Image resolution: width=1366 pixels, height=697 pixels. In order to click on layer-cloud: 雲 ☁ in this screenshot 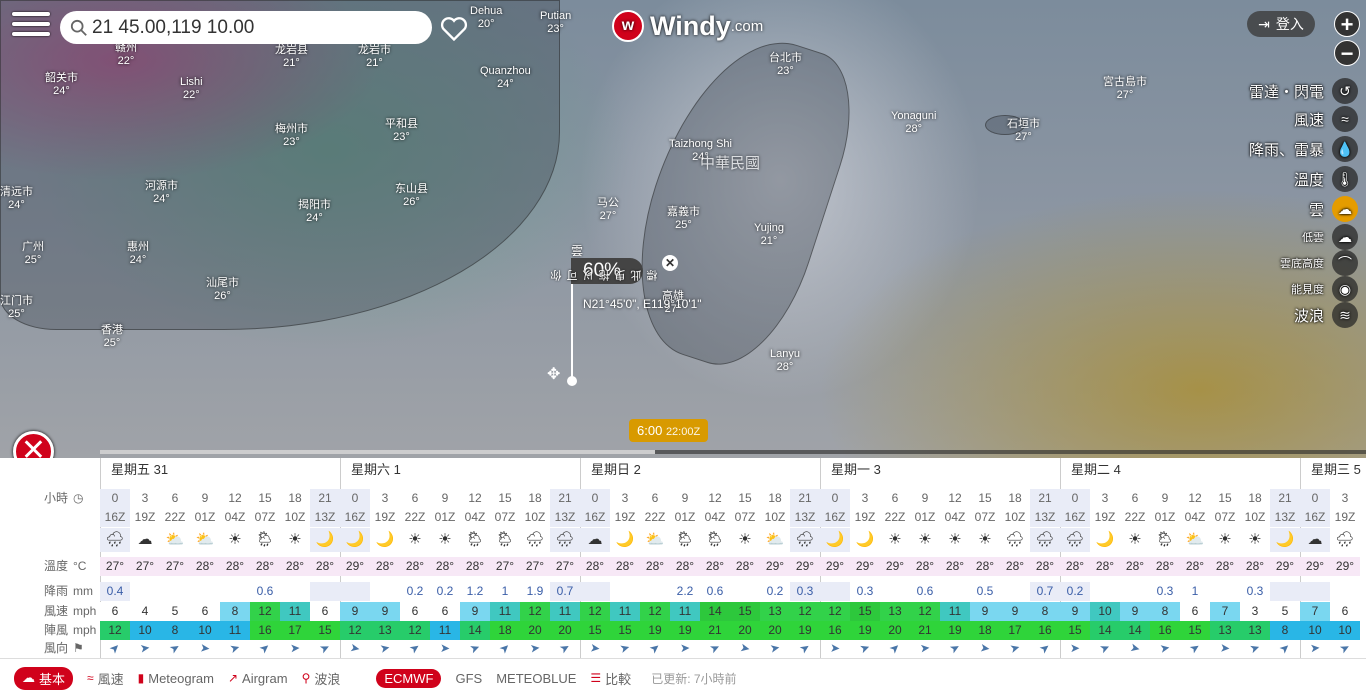, I will do `click(1333, 209)`.